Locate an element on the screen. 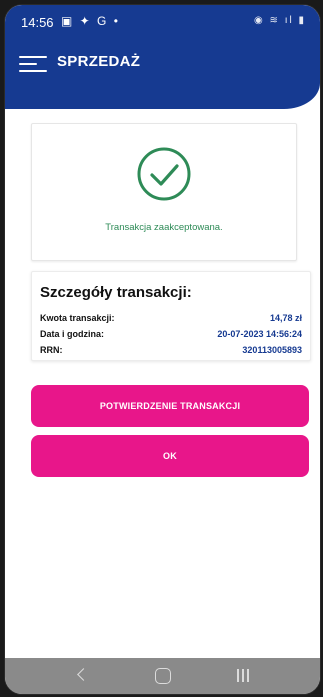  detail-value: 14,78 zł is located at coordinates (285, 318).